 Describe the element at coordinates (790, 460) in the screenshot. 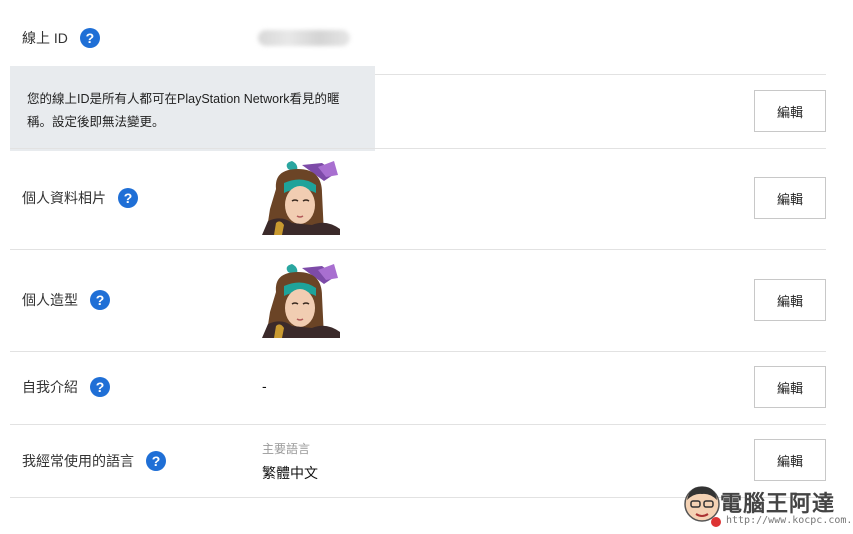

I see `edit-button-languages: 編輯` at that location.